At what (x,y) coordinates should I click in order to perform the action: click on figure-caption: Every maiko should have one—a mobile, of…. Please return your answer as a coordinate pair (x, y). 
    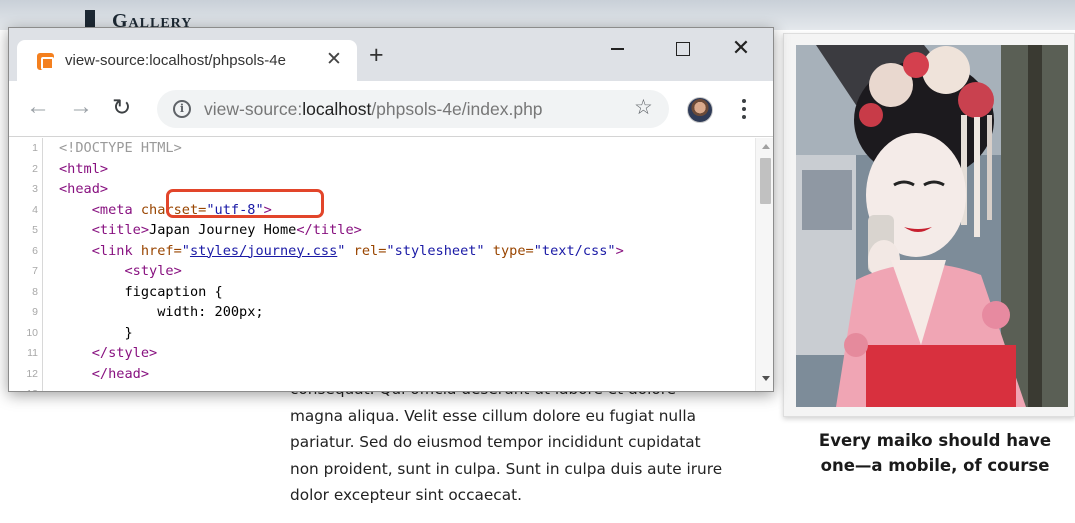
    Looking at the image, I should click on (935, 453).